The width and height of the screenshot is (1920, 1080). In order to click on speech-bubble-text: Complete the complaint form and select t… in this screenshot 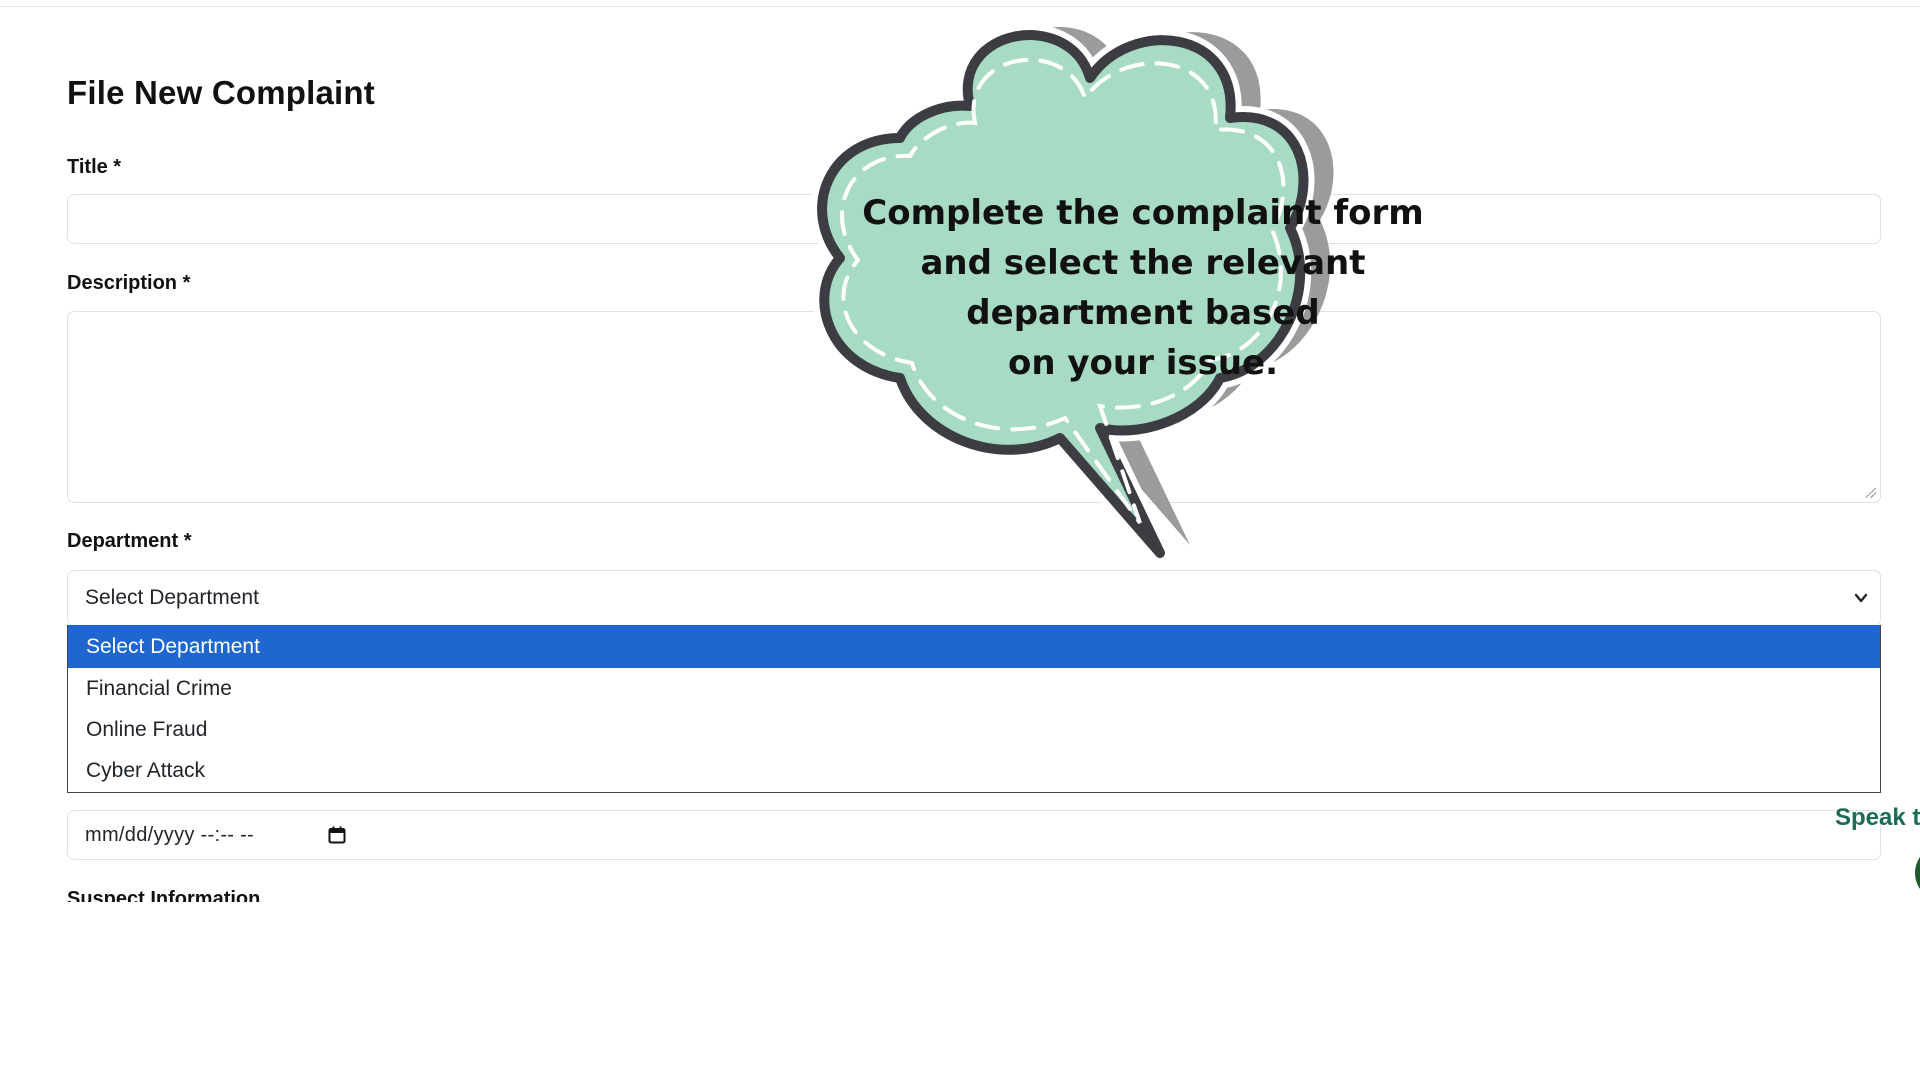, I will do `click(1143, 288)`.